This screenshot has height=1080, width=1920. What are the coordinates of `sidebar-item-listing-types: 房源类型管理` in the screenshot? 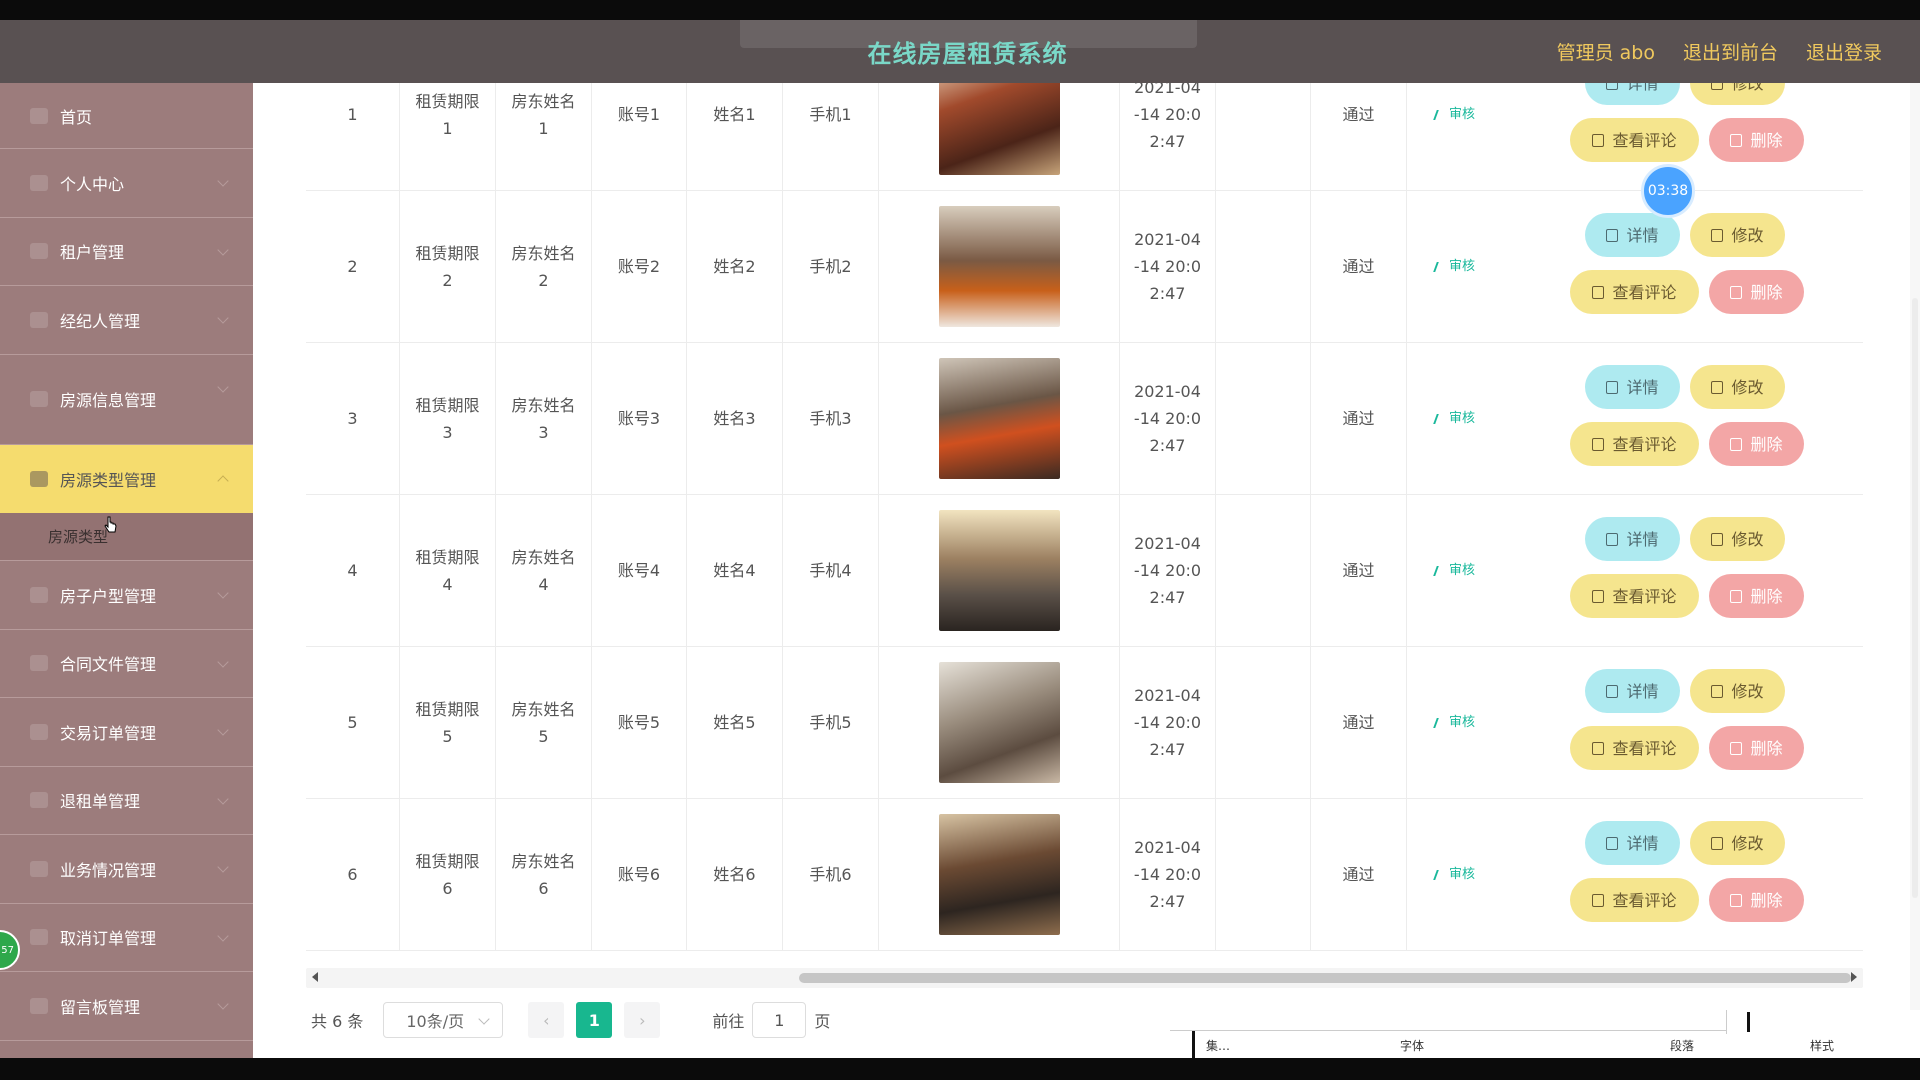 It's located at (126, 478).